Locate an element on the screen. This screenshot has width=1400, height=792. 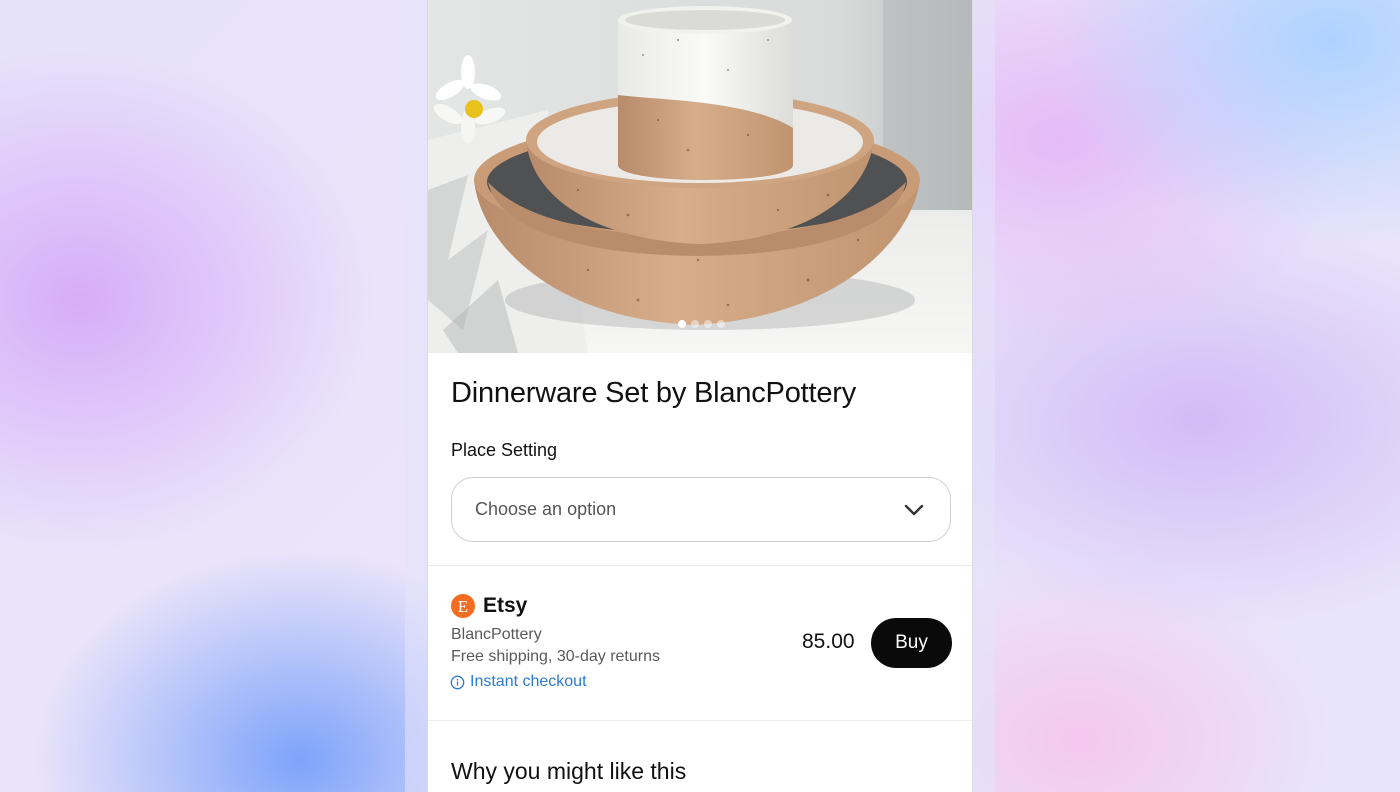
shipping-info: Free shipping, 30-day returns is located at coordinates (555, 656).